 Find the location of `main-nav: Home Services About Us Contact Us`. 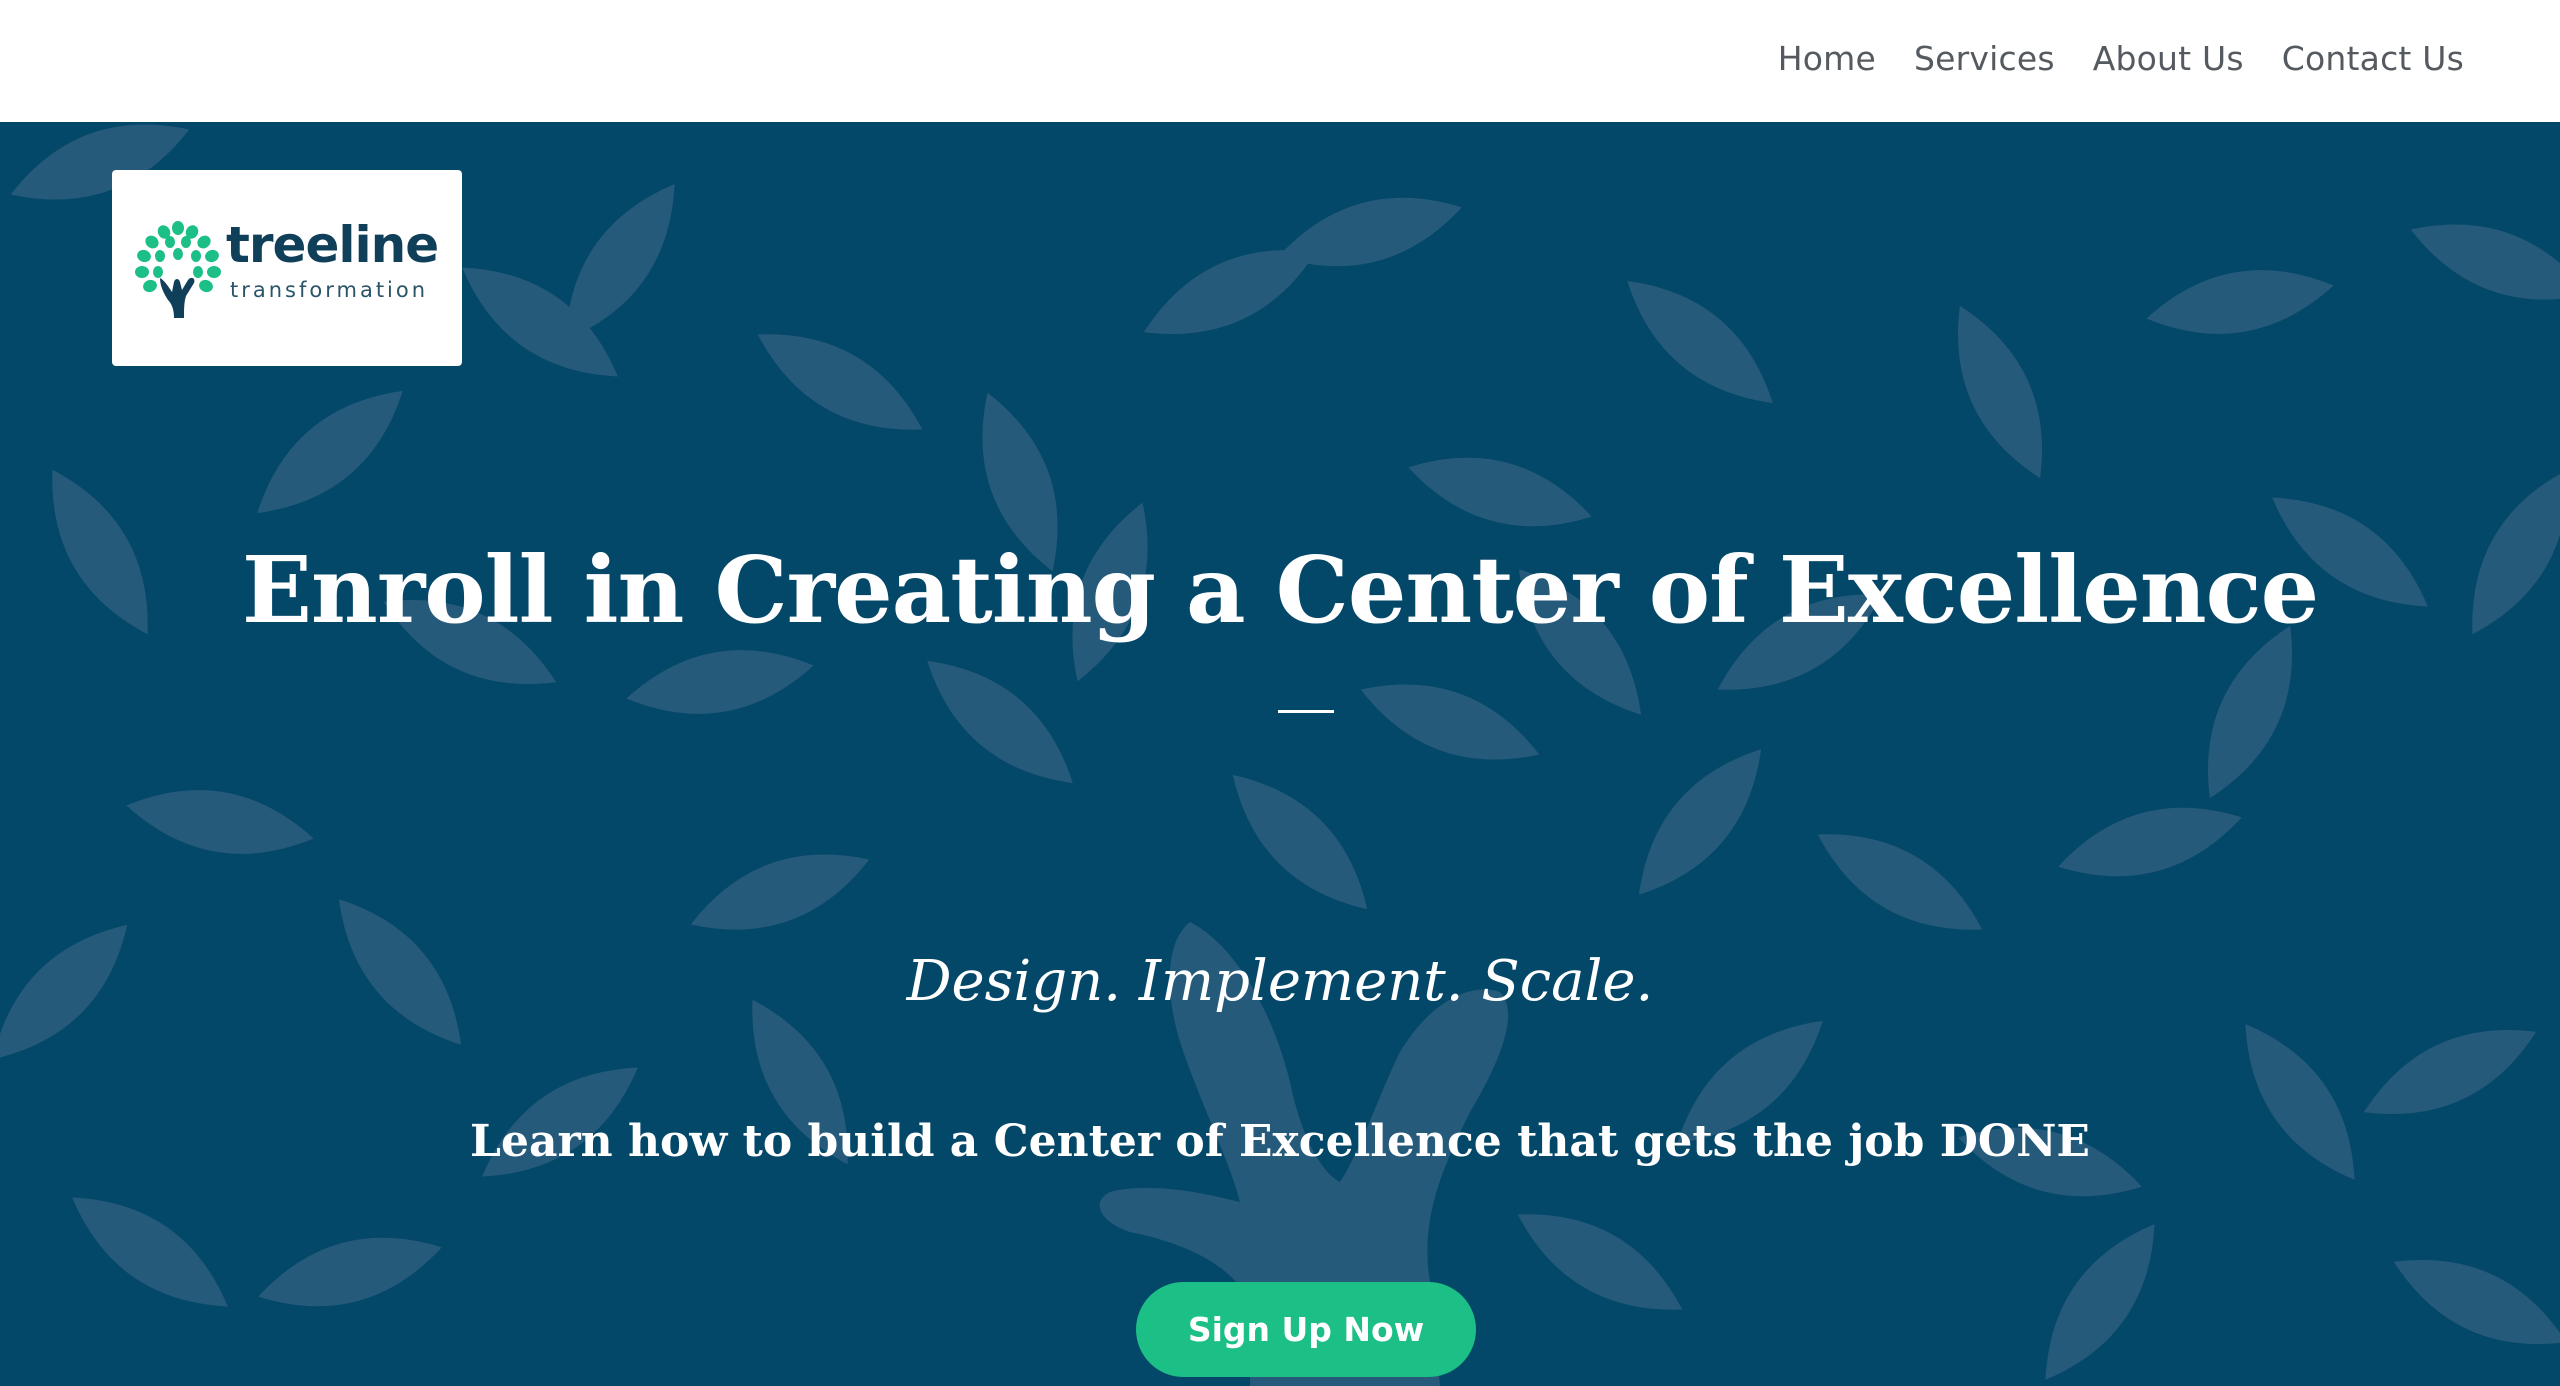

main-nav: Home Services About Us Contact Us is located at coordinates (2121, 58).